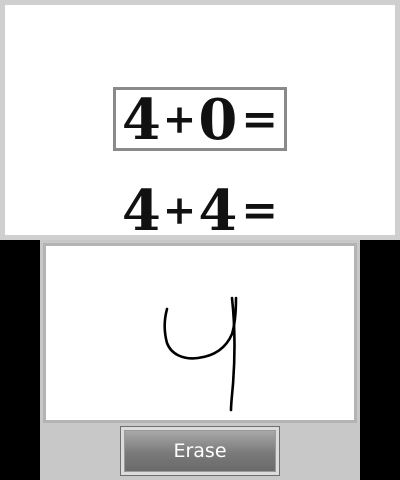  What do you see at coordinates (218, 119) in the screenshot?
I see `current-right-operand: 0` at bounding box center [218, 119].